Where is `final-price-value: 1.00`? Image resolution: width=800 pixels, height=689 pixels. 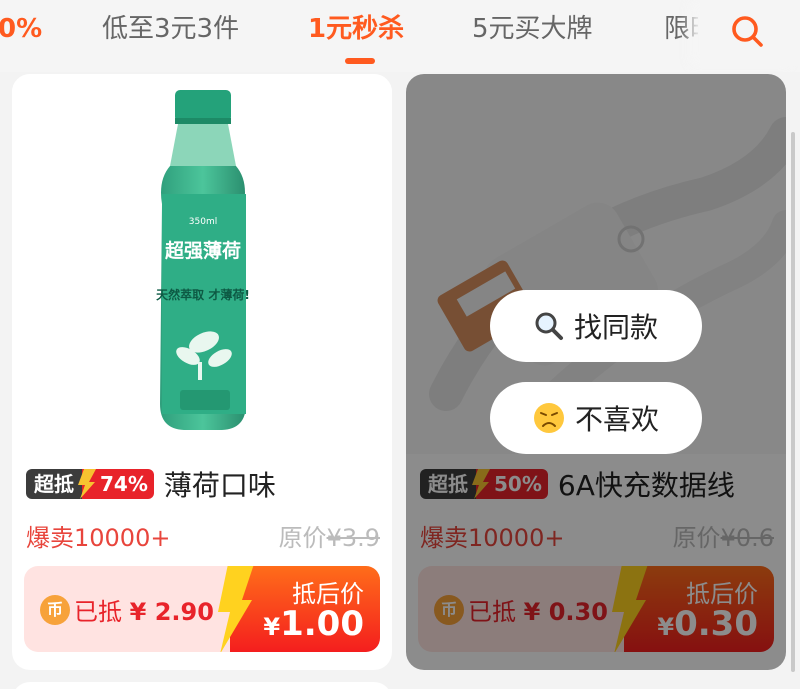
final-price-value: 1.00 is located at coordinates (322, 624).